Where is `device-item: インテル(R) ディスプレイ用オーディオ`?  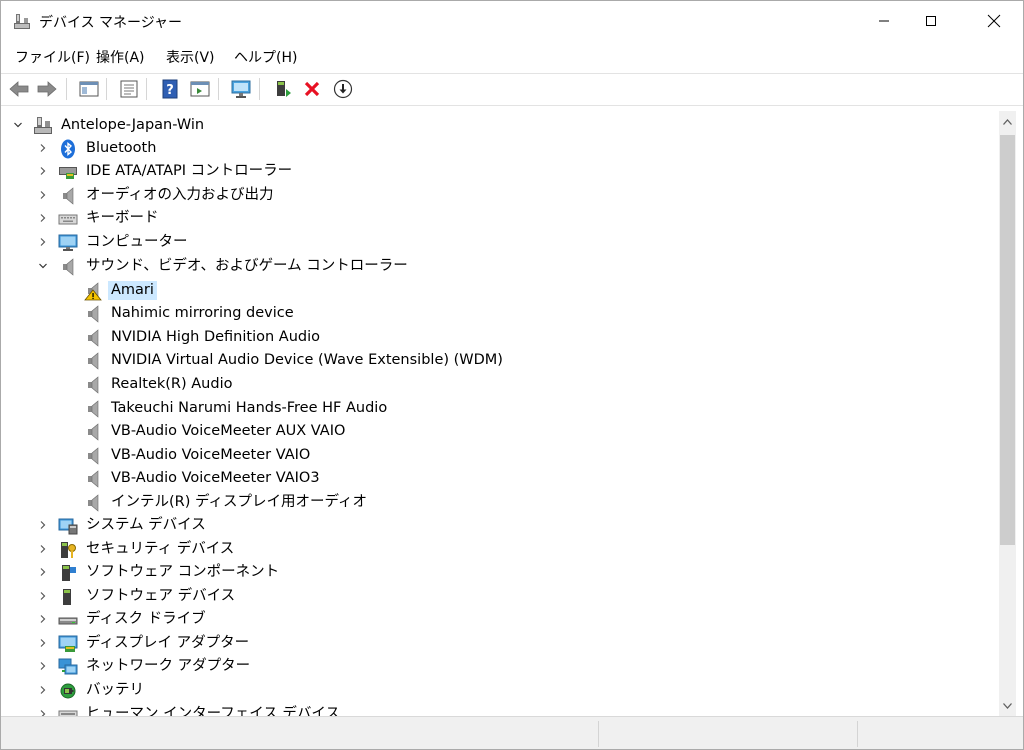
device-item: インテル(R) ディスプレイ用オーディオ is located at coordinates (496, 502).